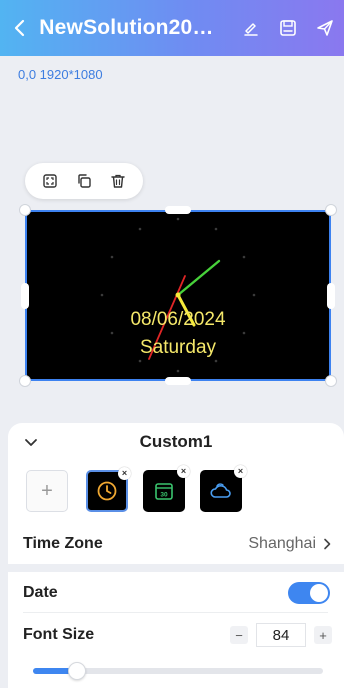 The height and width of the screenshot is (688, 344). What do you see at coordinates (176, 635) in the screenshot?
I see `font-size-row: Font Size − 84 +` at bounding box center [176, 635].